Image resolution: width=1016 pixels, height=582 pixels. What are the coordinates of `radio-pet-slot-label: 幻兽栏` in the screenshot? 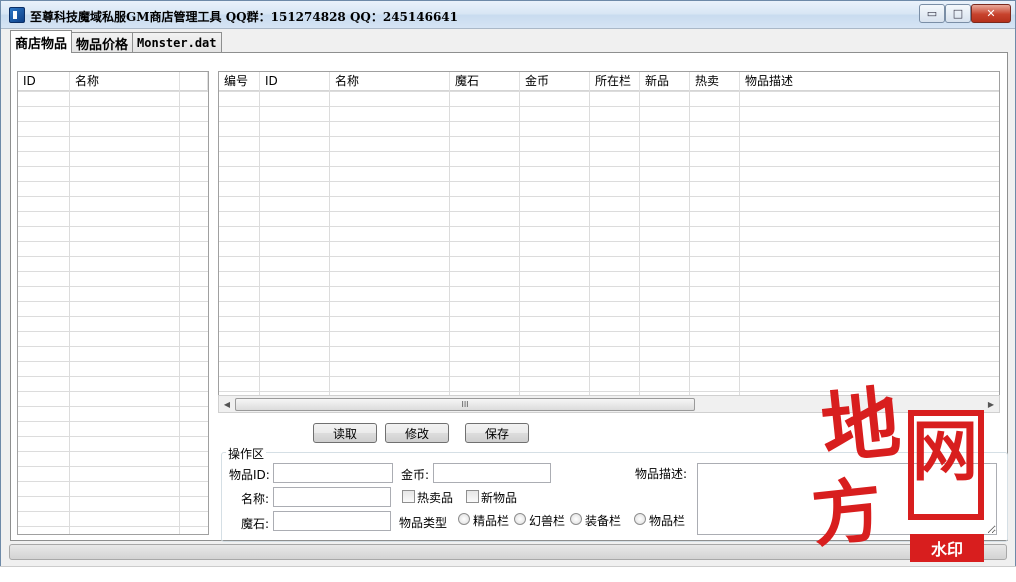 It's located at (547, 520).